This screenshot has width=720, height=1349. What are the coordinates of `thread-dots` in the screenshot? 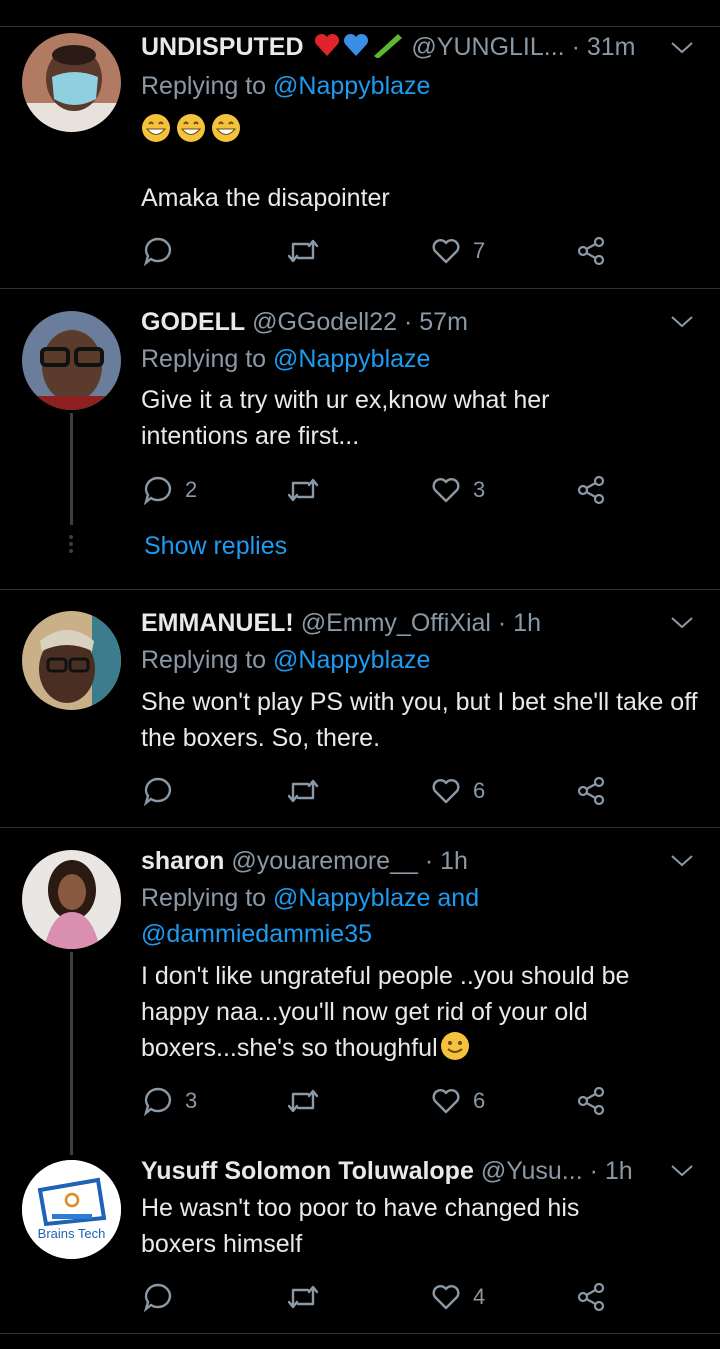 It's located at (71, 545).